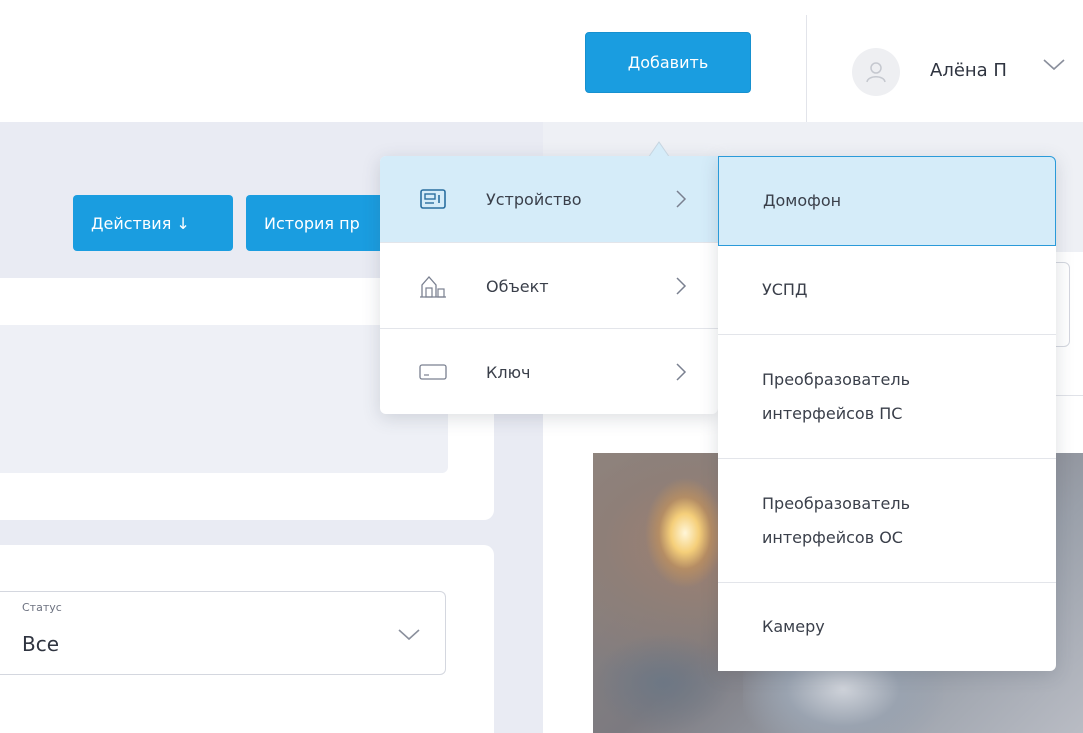  Describe the element at coordinates (517, 286) in the screenshot. I see `menu-item-label: Объект` at that location.